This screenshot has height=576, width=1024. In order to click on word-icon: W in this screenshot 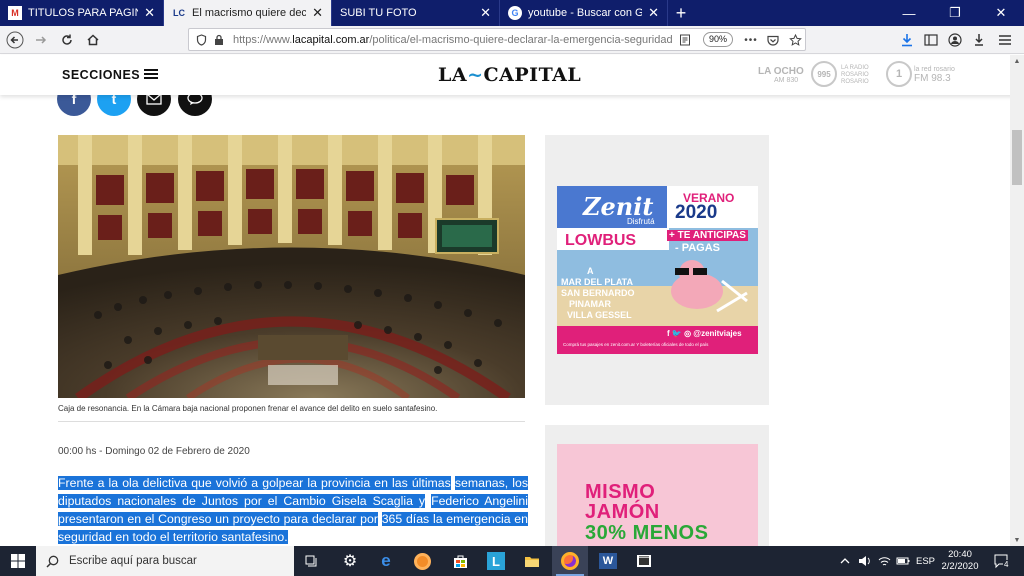, I will do `click(608, 561)`.